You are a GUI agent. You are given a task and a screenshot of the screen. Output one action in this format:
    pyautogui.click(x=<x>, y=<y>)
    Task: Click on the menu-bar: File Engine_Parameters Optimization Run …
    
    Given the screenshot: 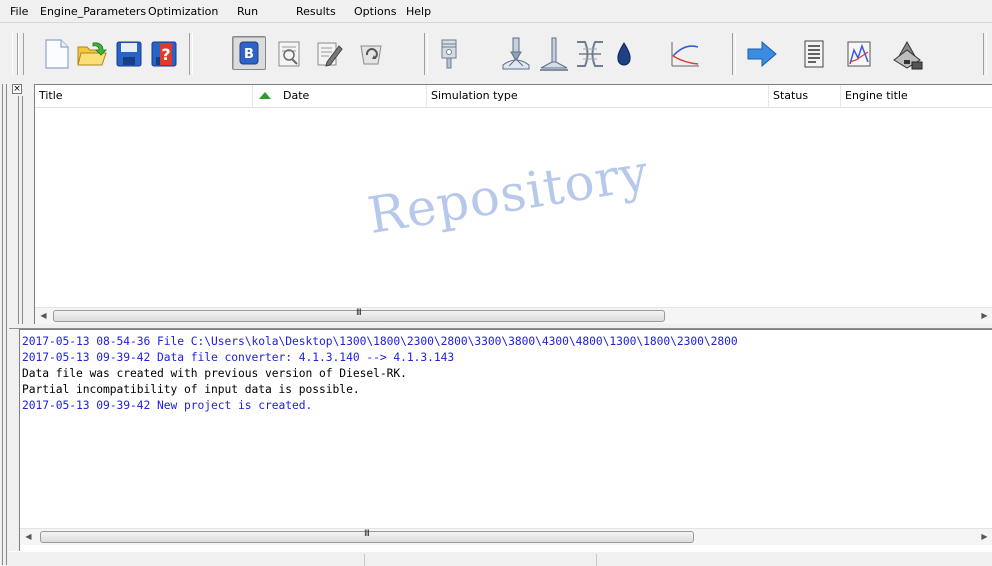 What is the action you would take?
    pyautogui.click(x=496, y=11)
    